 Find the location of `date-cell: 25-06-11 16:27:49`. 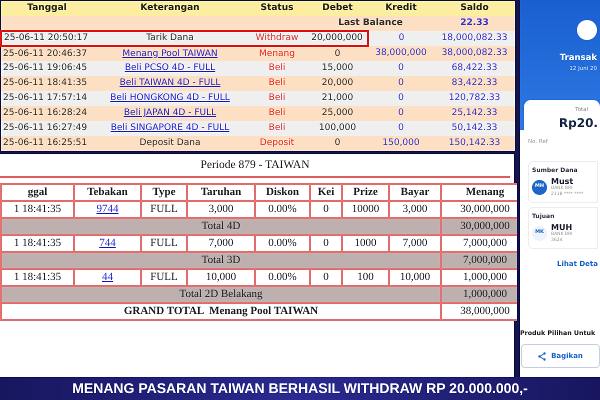

date-cell: 25-06-11 16:27:49 is located at coordinates (47, 128).